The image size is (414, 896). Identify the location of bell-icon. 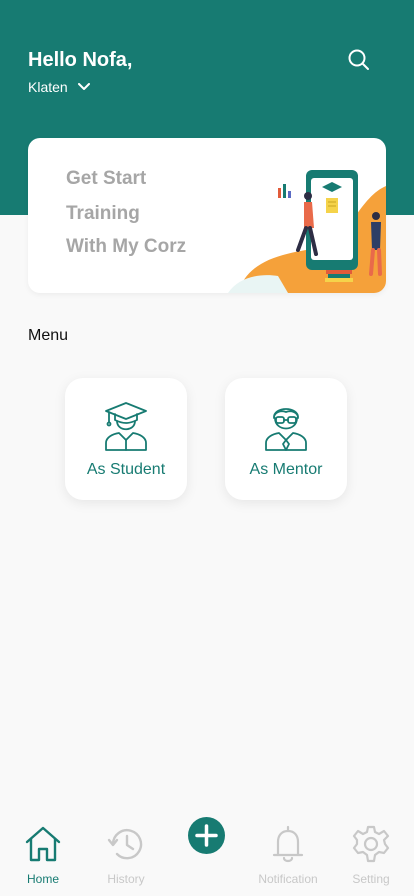
(288, 844).